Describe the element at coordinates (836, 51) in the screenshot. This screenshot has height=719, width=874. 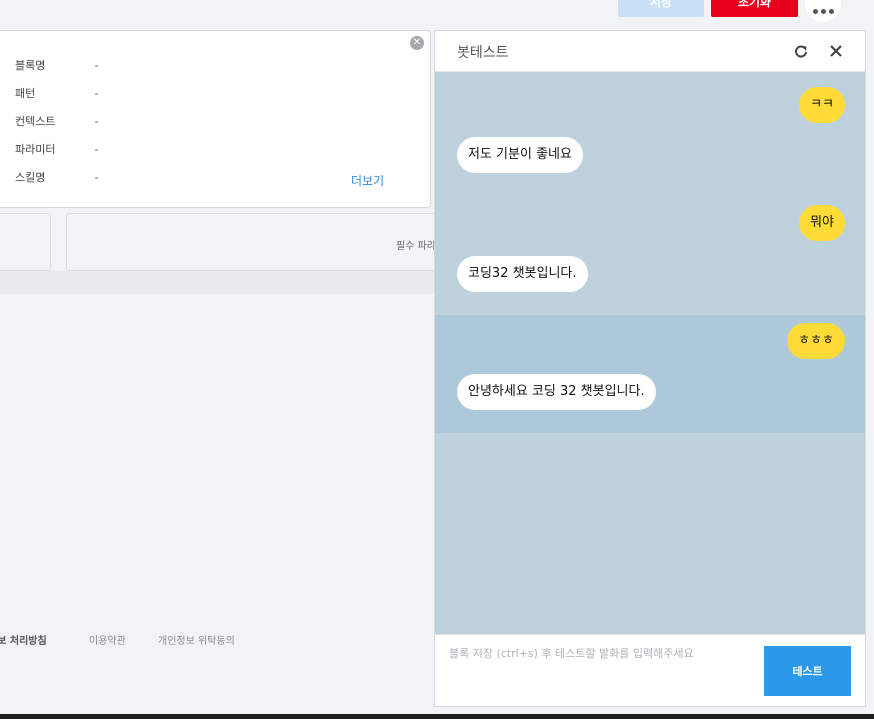
I see `close-icon` at that location.